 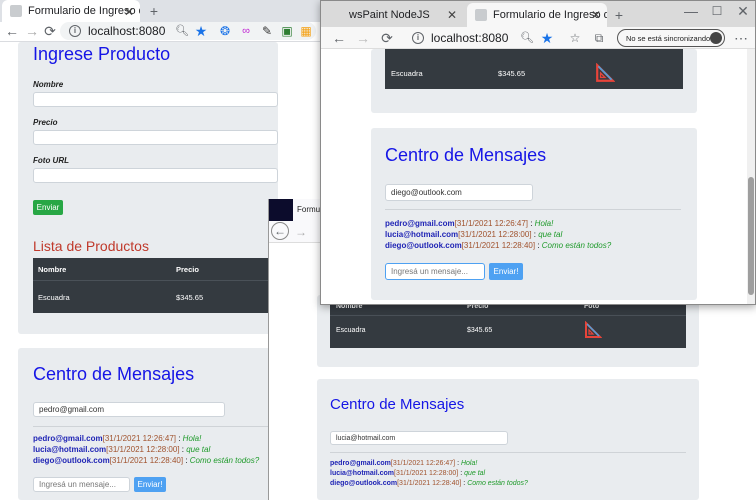 I want to click on submit-product-button: Enviar, so click(x=48, y=207).